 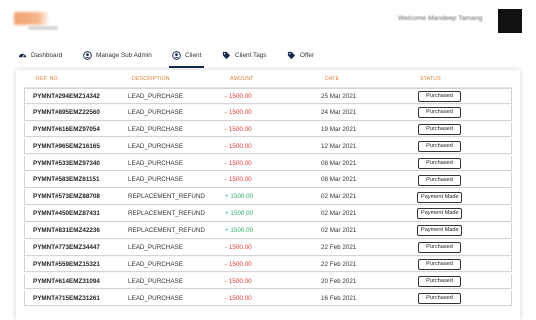 I want to click on column-header-description: DESCRIPTION, so click(x=151, y=79).